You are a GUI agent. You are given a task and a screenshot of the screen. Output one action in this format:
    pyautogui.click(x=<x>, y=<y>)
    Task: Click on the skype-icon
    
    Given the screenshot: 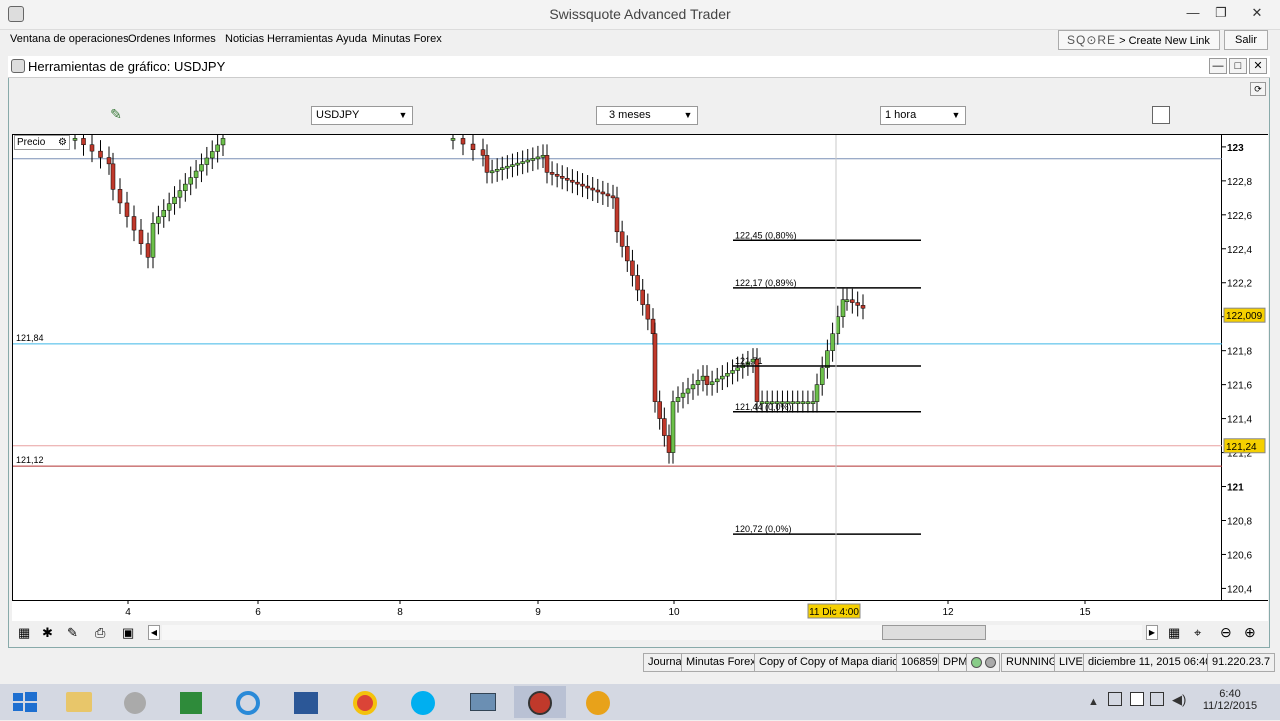 What is the action you would take?
    pyautogui.click(x=422, y=702)
    